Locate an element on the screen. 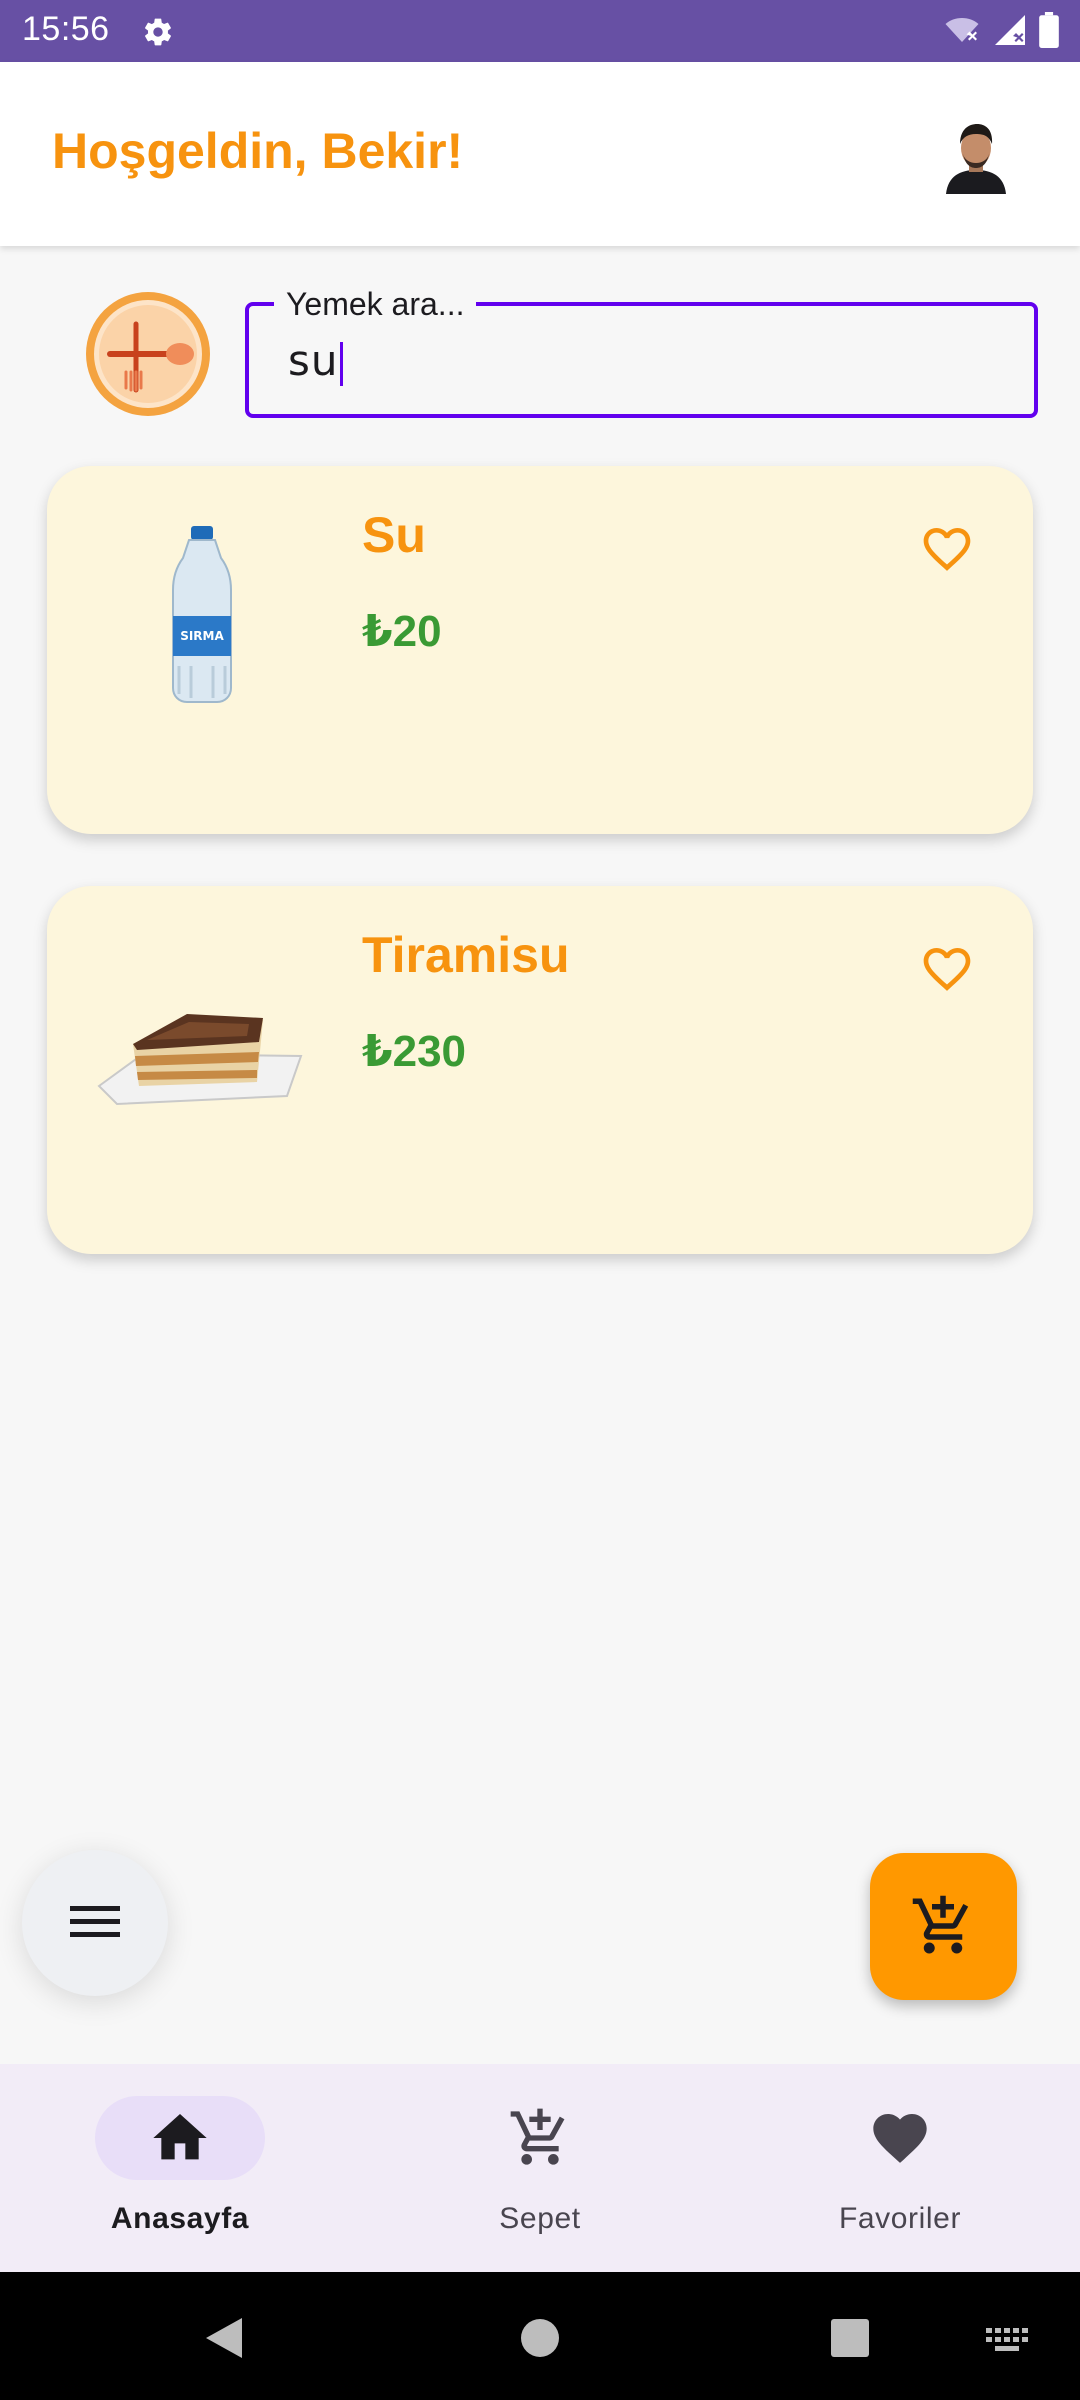 This screenshot has width=1080, height=2400. search-value: su is located at coordinates (315, 361).